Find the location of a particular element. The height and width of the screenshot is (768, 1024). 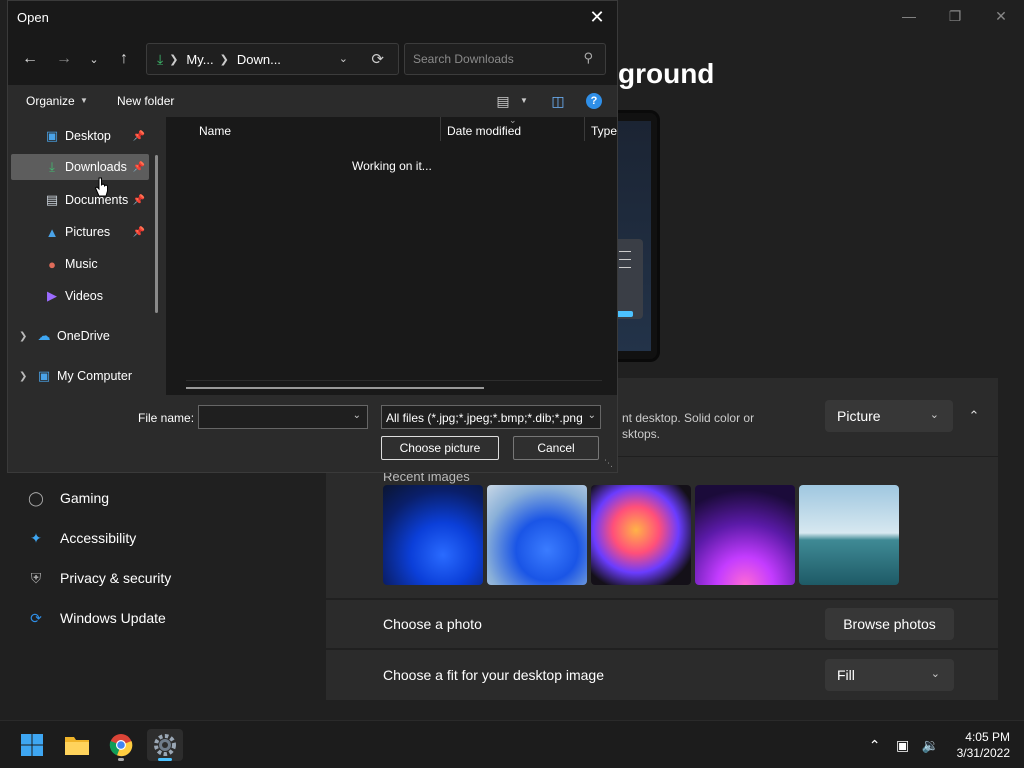

taskbar: ⌃ ▣ 🔉 4:05 PM 3/31/2022 is located at coordinates (512, 744).